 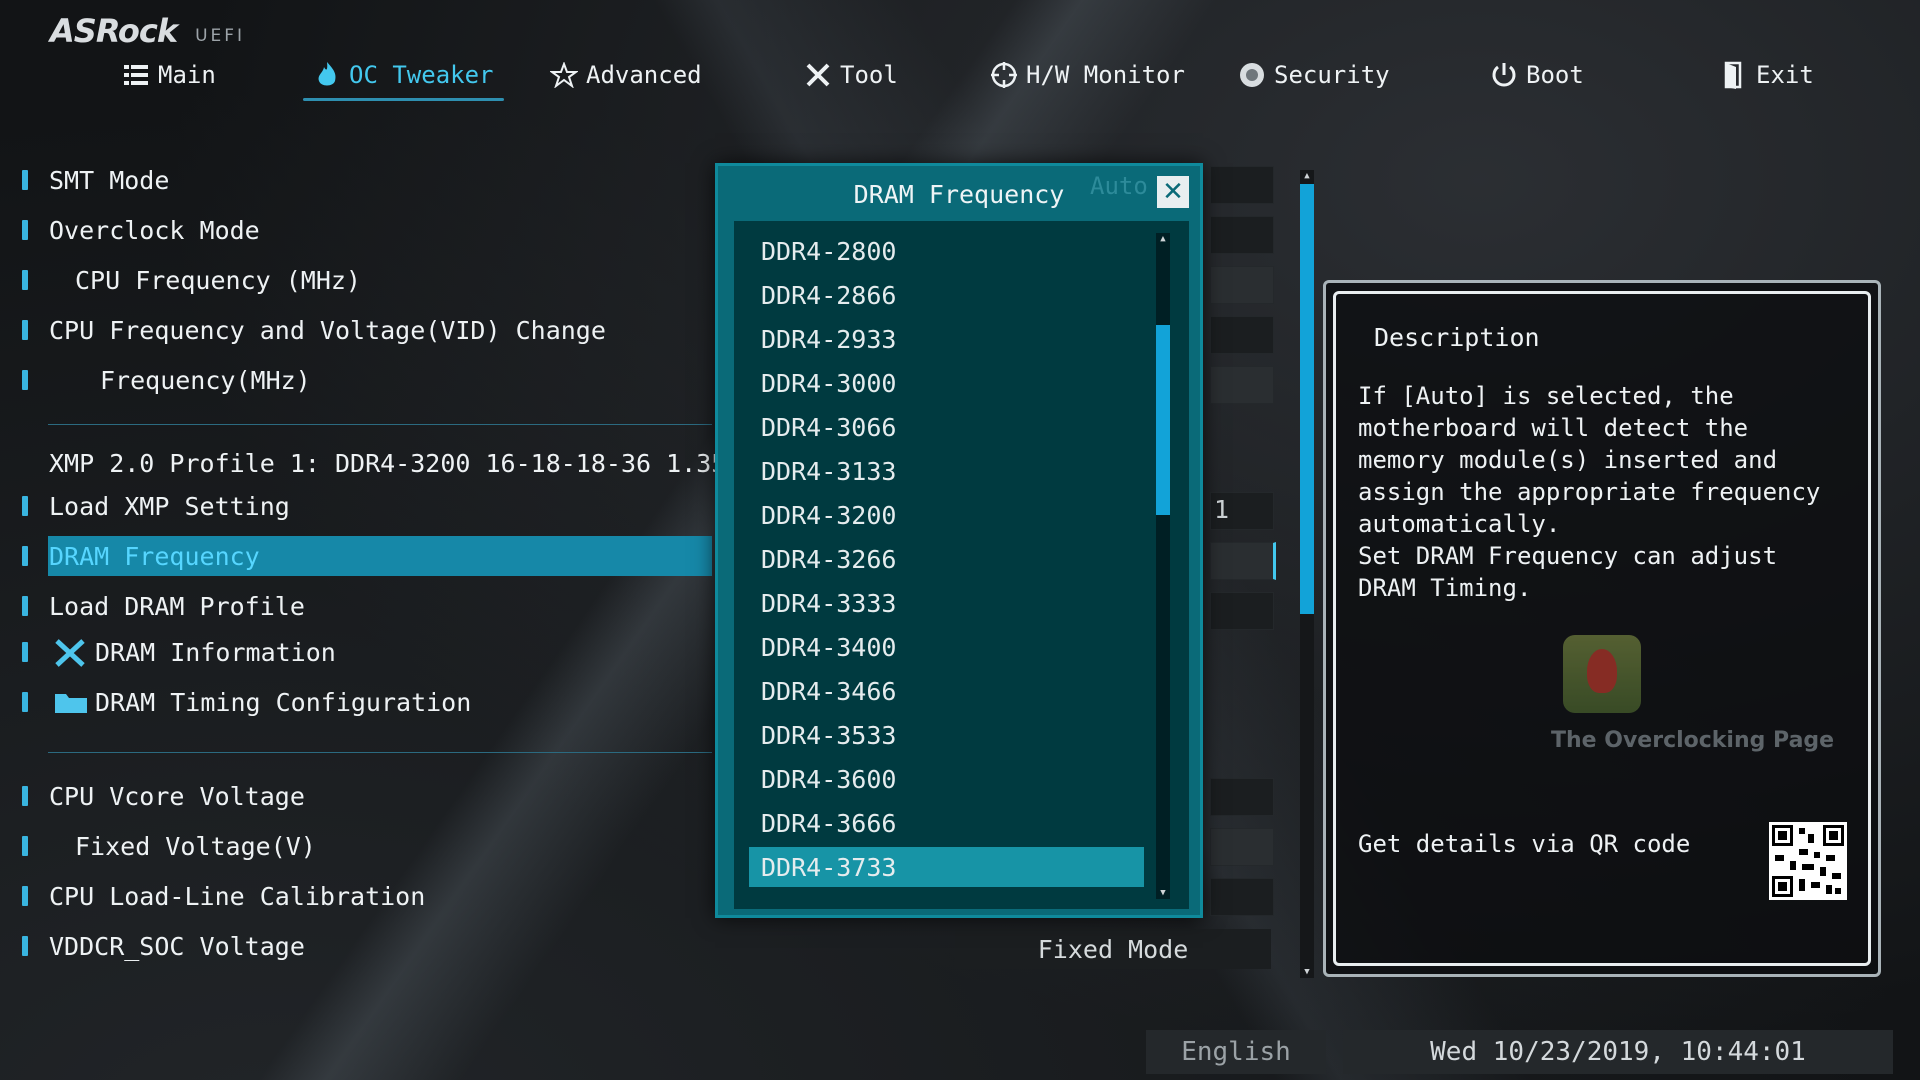 What do you see at coordinates (237, 896) in the screenshot?
I see `menu-item-label: CPU Load-Line Calibration` at bounding box center [237, 896].